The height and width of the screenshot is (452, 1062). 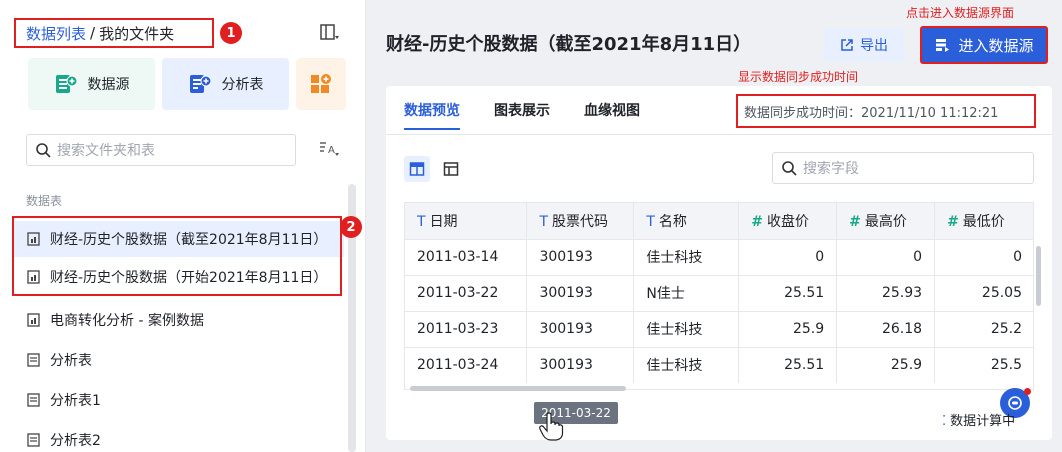 I want to click on table-cell: 25.2, so click(x=983, y=328).